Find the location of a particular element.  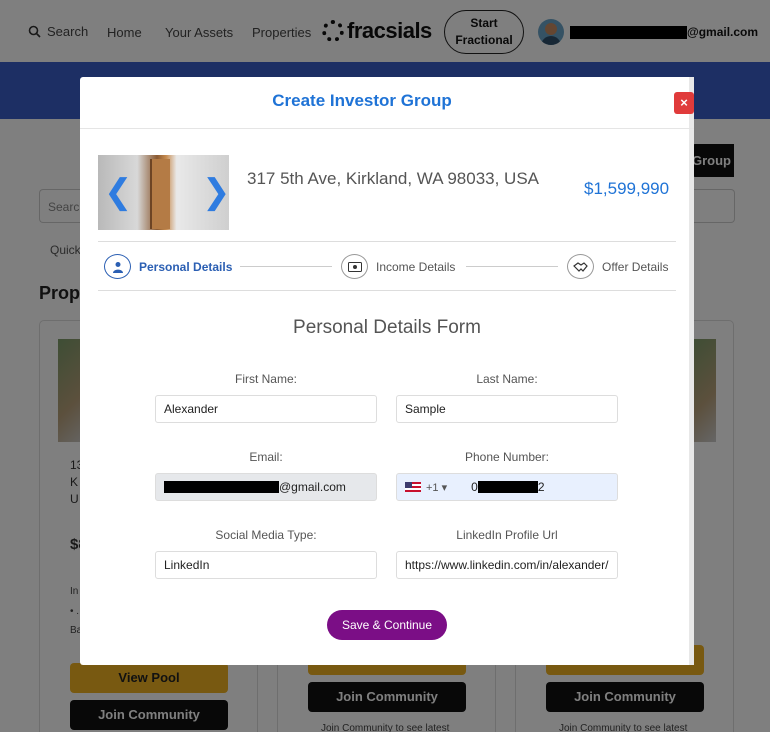

step-personal-details: Personal Details is located at coordinates (168, 266).